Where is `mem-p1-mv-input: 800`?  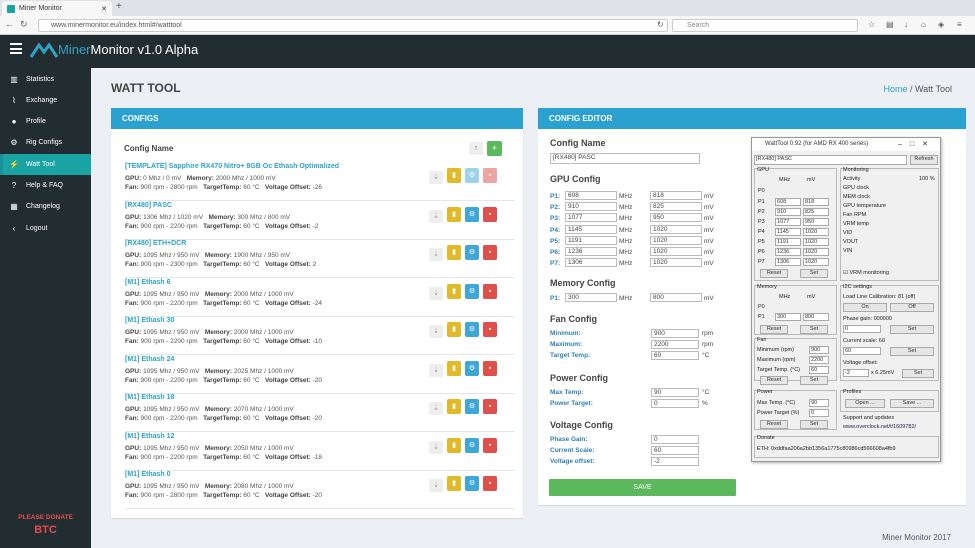 mem-p1-mv-input: 800 is located at coordinates (676, 297).